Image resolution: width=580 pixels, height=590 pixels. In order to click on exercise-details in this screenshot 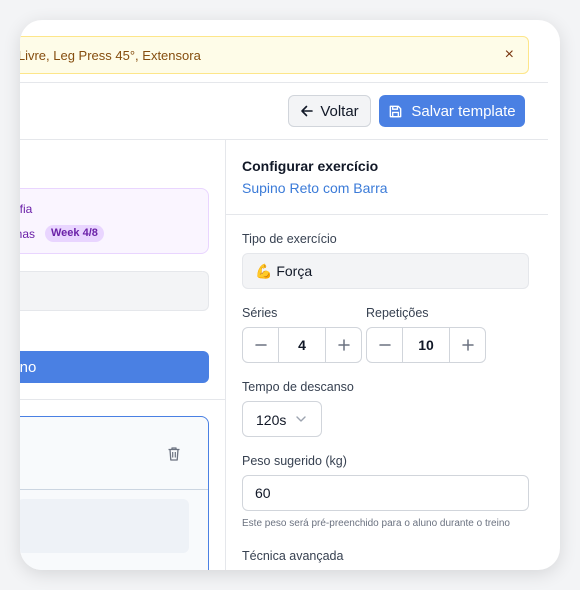, I will do `click(104, 526)`.